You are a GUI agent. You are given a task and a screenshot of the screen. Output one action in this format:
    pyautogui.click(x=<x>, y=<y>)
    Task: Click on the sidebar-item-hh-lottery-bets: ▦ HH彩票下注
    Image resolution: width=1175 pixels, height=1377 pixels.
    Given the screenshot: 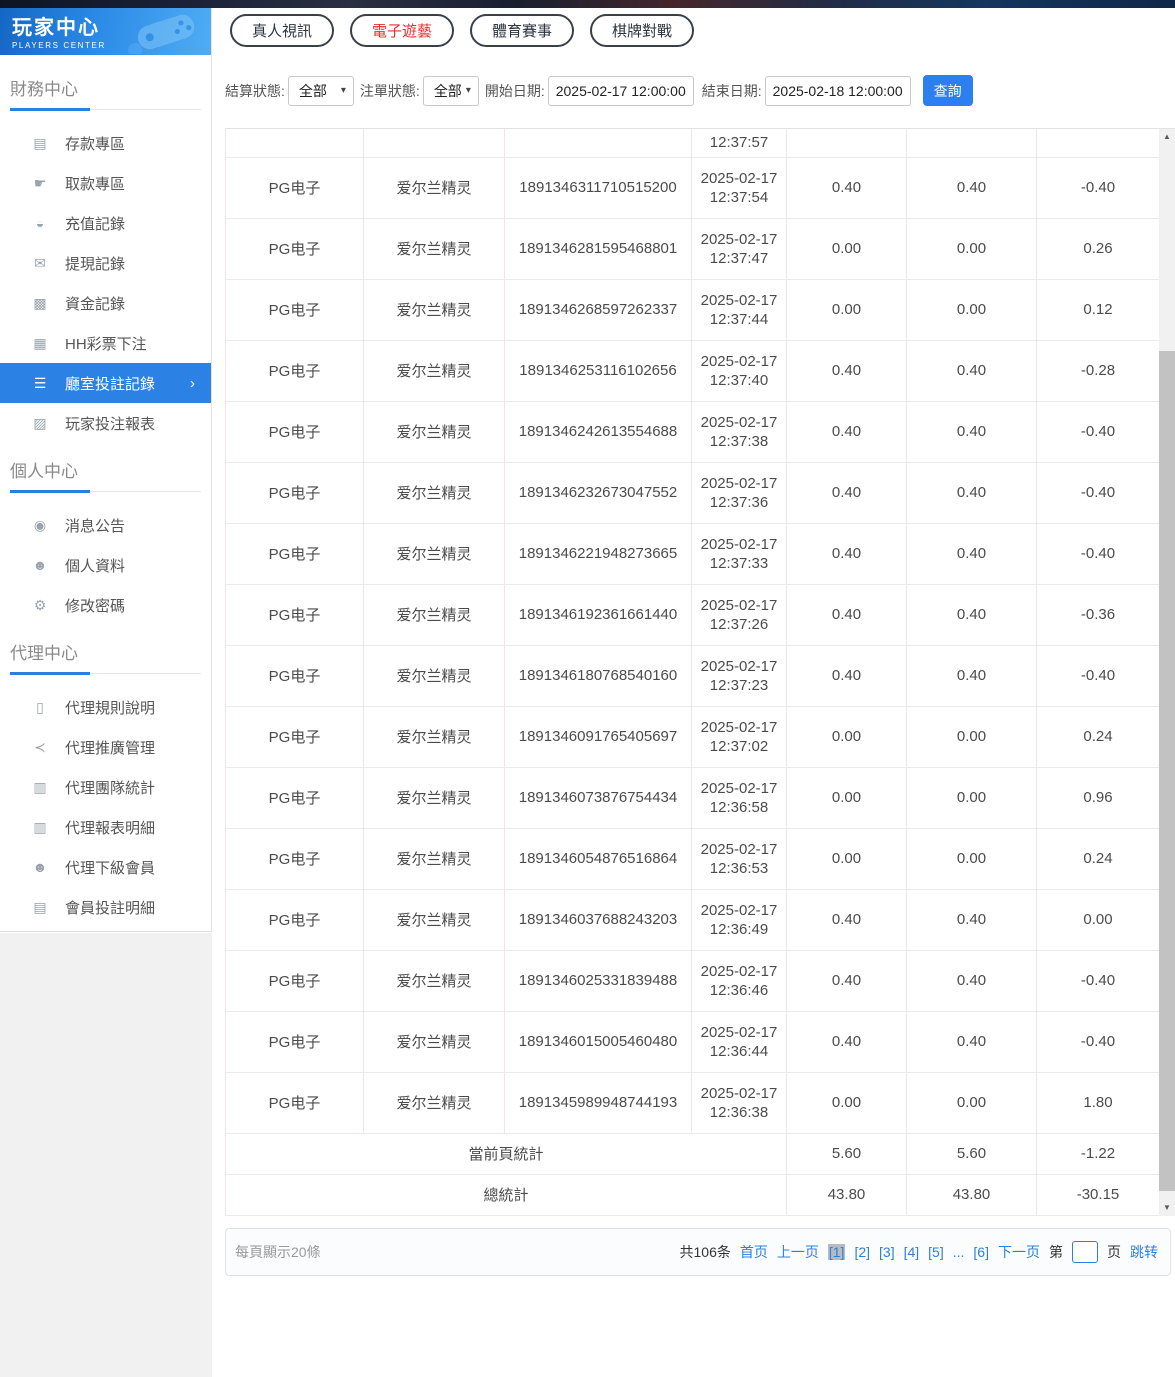 What is the action you would take?
    pyautogui.click(x=105, y=343)
    